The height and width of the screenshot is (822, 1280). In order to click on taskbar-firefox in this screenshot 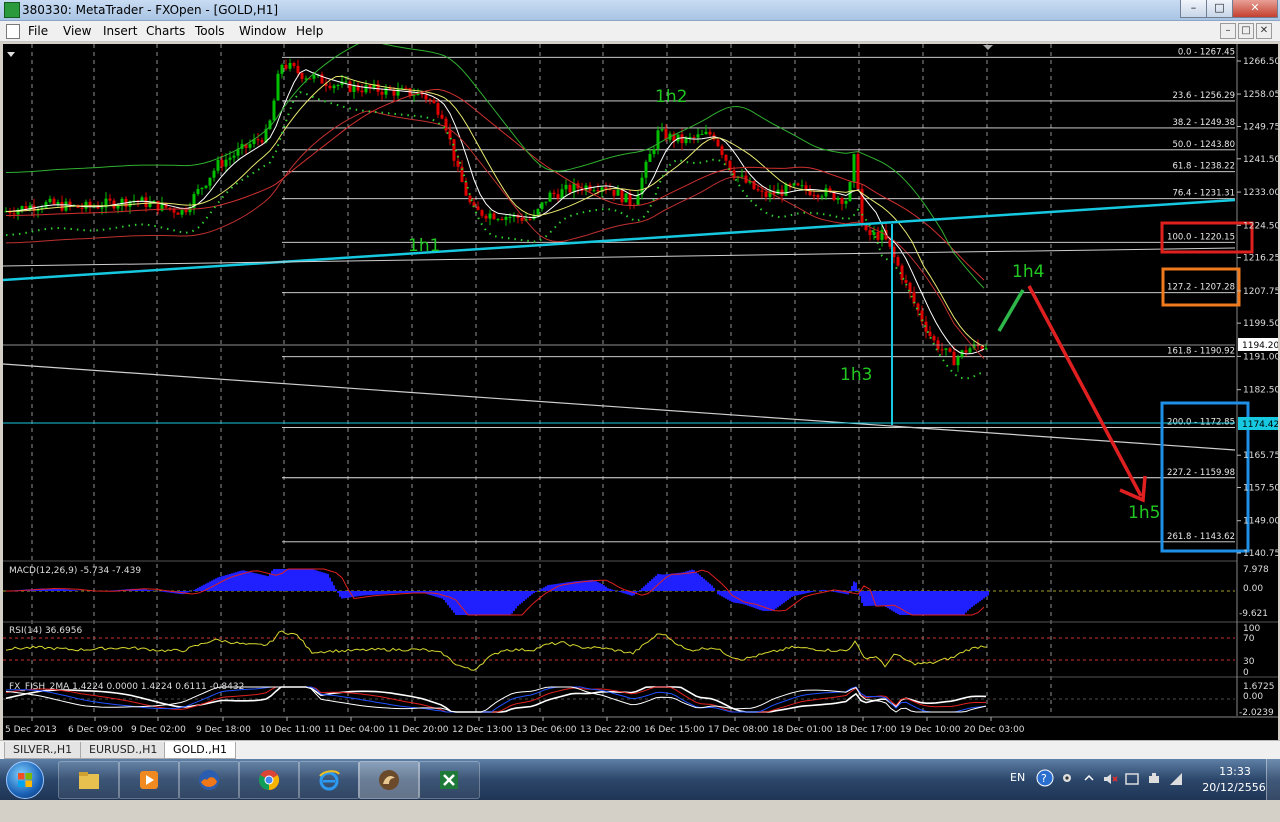, I will do `click(209, 780)`.